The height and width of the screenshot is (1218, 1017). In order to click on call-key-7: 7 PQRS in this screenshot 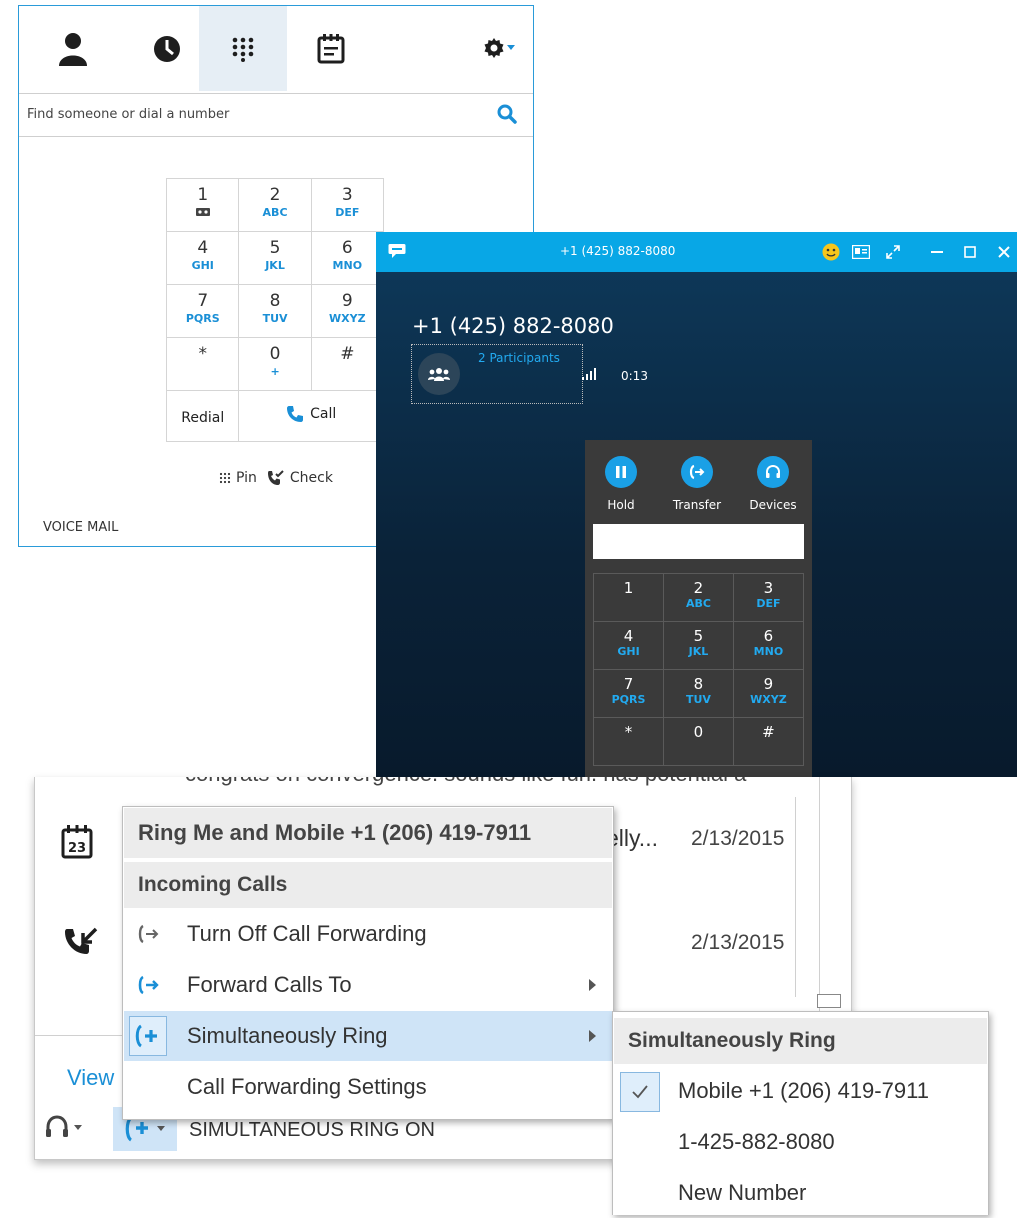, I will do `click(628, 693)`.